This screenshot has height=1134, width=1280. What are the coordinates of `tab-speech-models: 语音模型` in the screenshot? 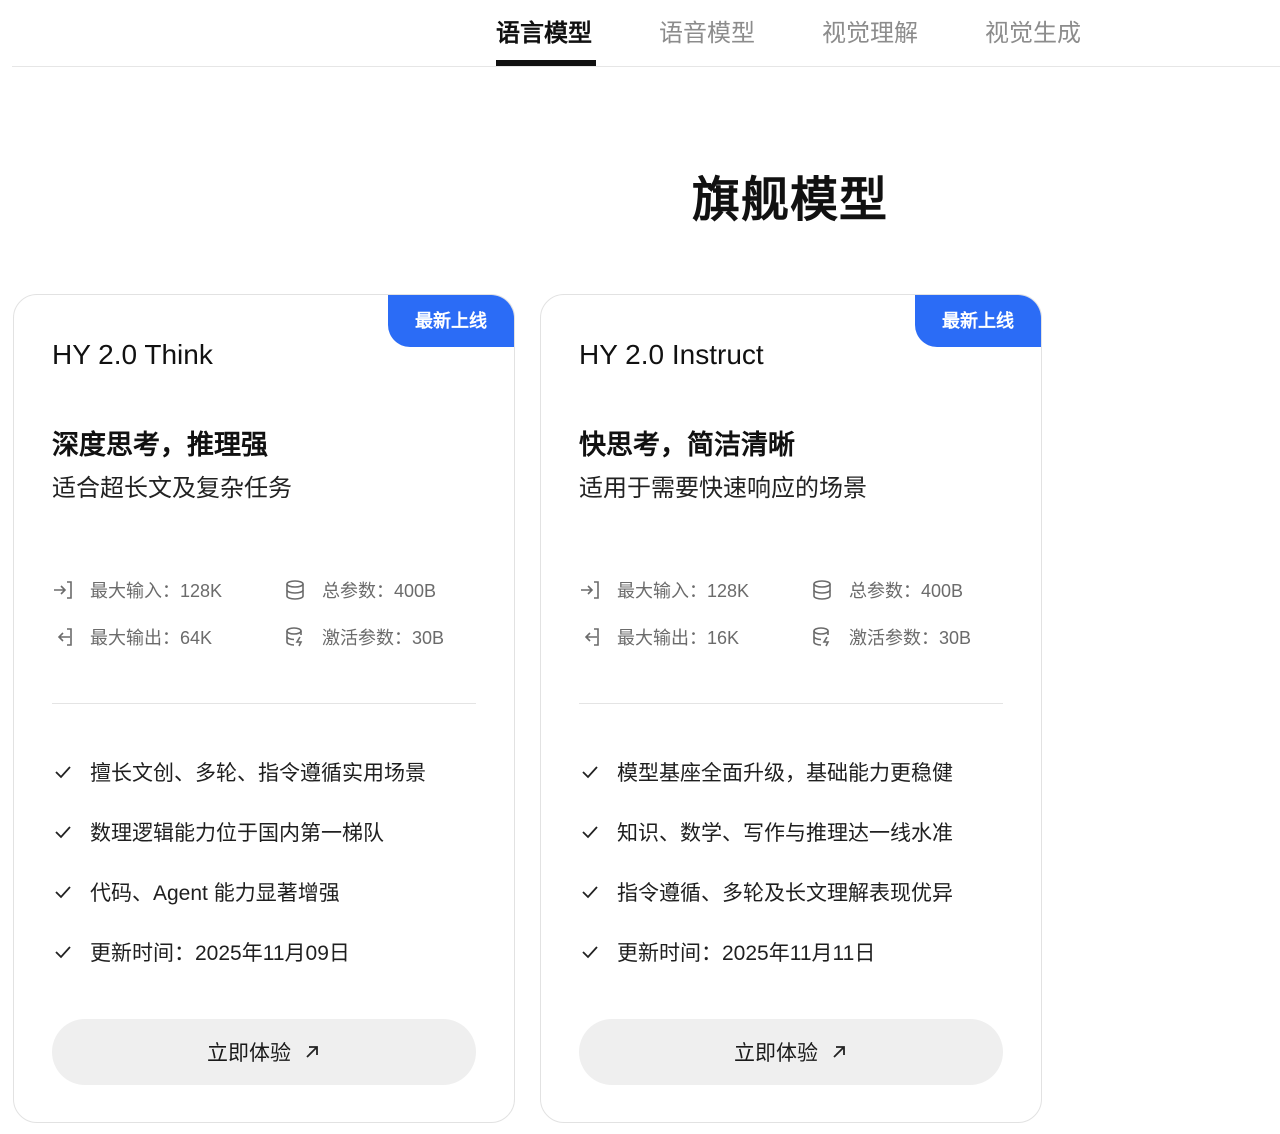 It's located at (707, 34).